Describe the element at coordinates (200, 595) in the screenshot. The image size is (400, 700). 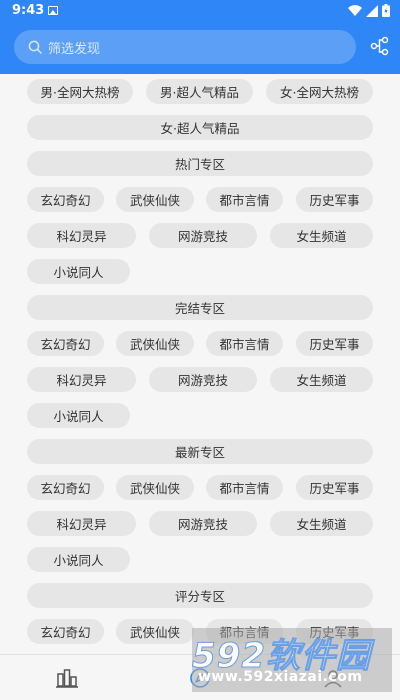
I see `section-header: 评分专区` at that location.